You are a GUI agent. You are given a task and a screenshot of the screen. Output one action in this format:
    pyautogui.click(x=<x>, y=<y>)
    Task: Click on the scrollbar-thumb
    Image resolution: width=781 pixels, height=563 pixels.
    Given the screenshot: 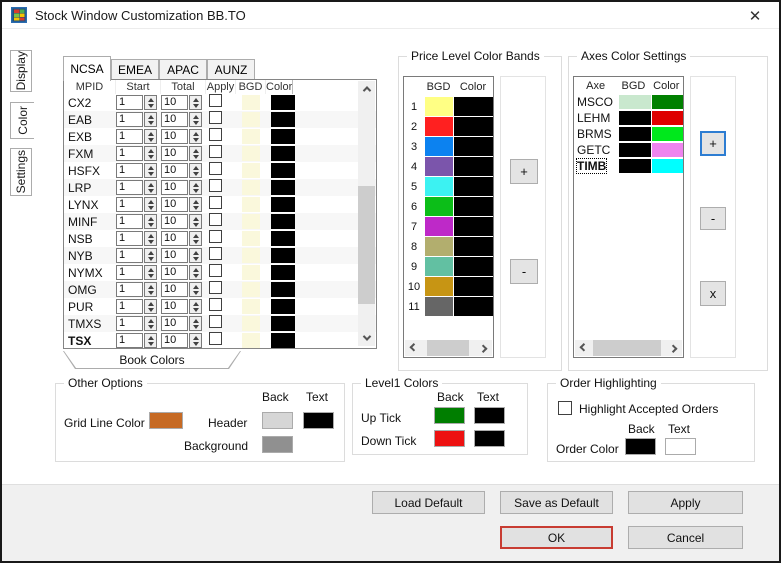 What is the action you would take?
    pyautogui.click(x=448, y=348)
    